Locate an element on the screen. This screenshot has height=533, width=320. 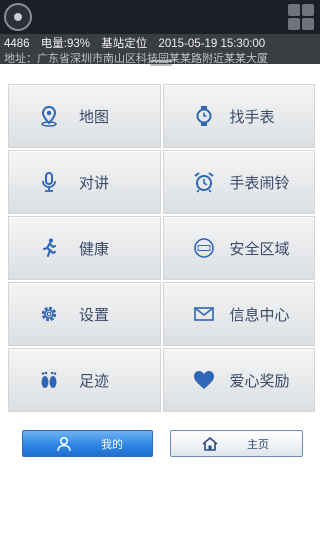
home-button: 主页 is located at coordinates (236, 443).